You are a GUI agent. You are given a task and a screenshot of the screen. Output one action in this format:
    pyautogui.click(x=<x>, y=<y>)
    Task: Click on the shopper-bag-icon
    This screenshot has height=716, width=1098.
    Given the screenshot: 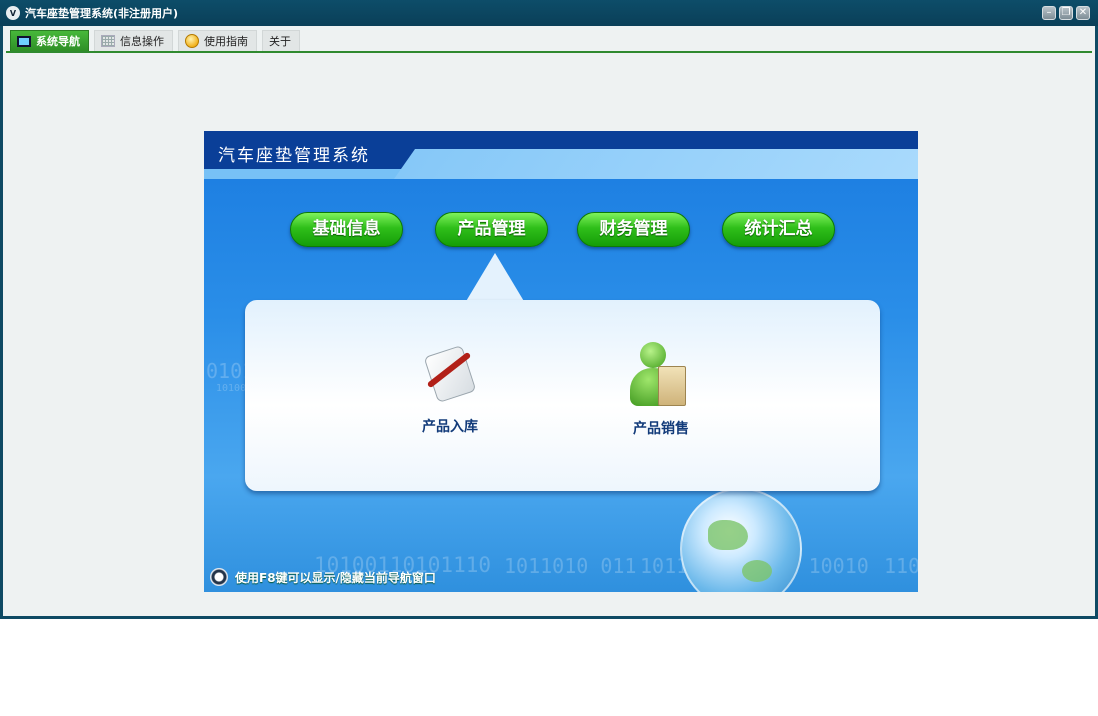 What is the action you would take?
    pyautogui.click(x=661, y=375)
    